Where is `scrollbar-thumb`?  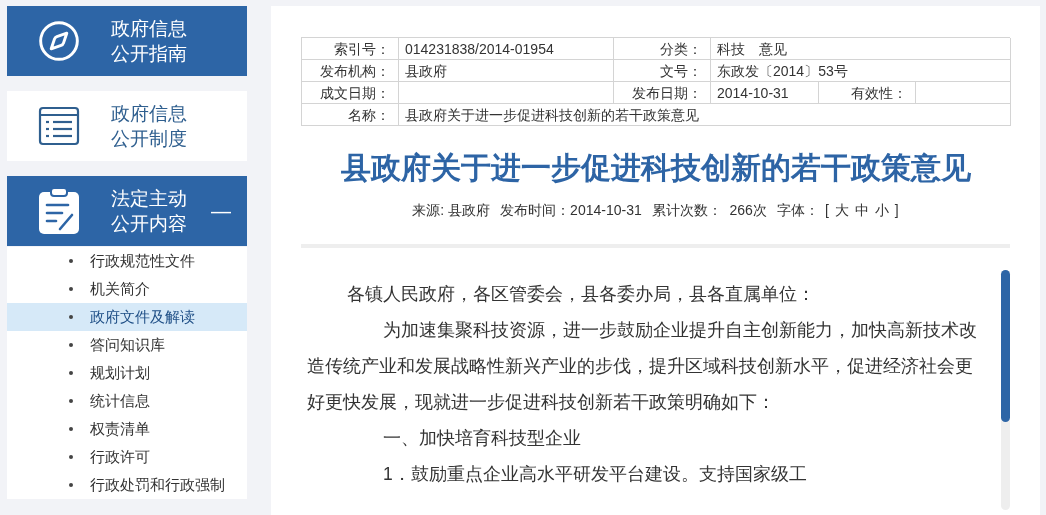
scrollbar-thumb is located at coordinates (1005, 346).